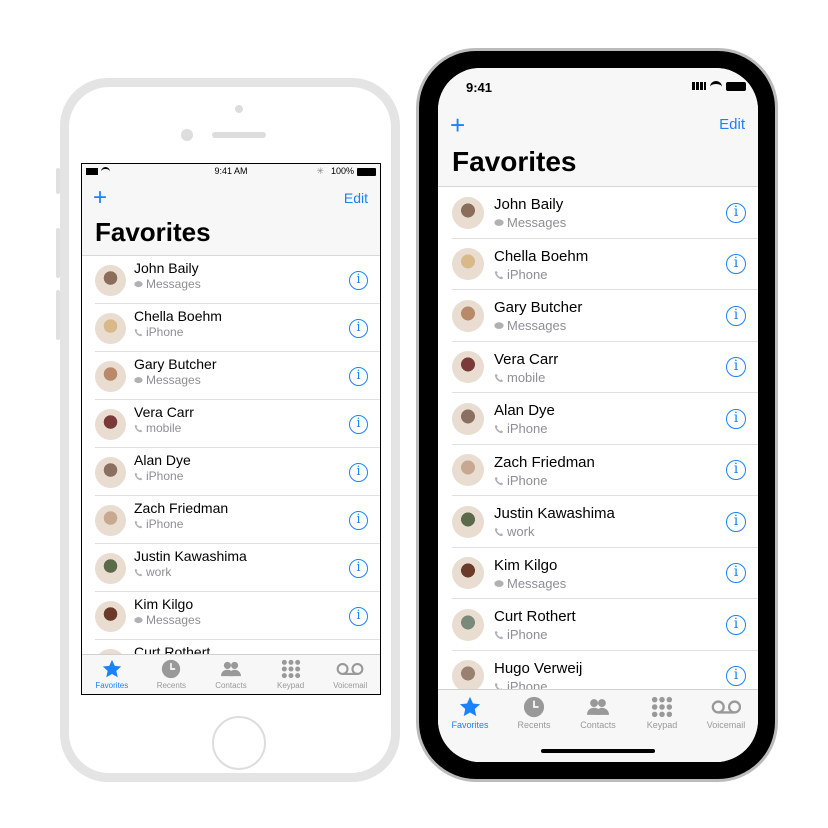  I want to click on contacts-icon, so click(598, 708).